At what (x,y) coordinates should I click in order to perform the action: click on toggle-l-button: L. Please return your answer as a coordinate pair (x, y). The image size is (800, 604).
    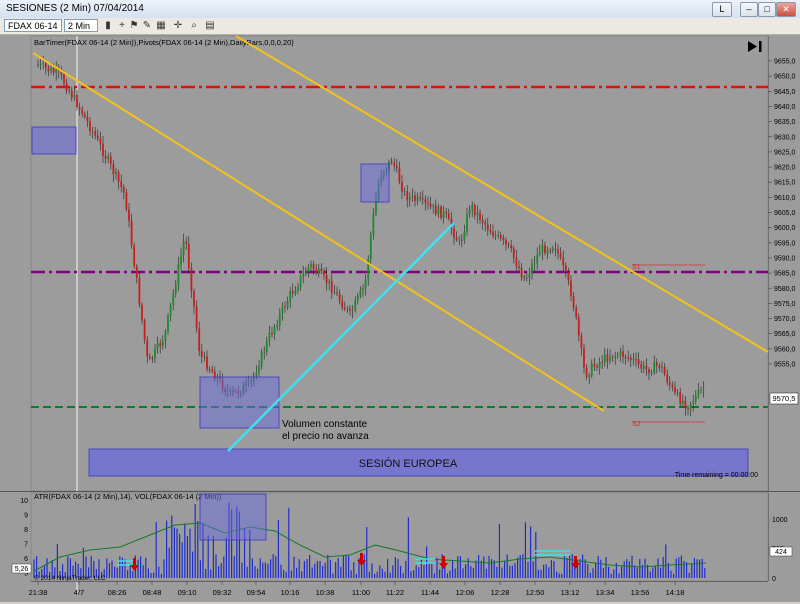
    Looking at the image, I should click on (722, 9).